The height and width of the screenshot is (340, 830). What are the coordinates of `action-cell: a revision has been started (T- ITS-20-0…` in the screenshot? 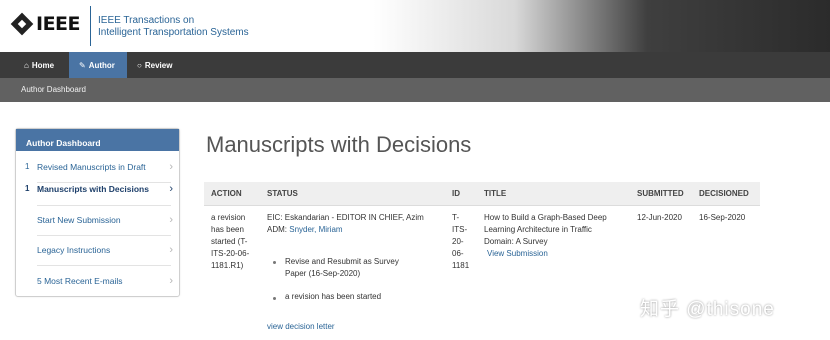 It's located at (230, 242).